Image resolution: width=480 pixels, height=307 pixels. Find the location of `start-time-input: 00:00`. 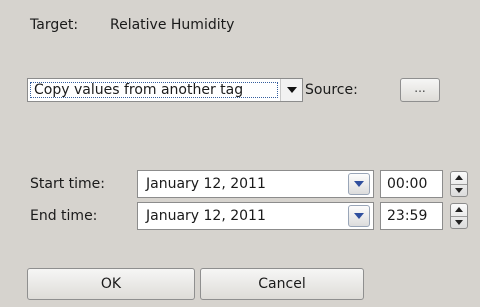

start-time-input: 00:00 is located at coordinates (411, 184).